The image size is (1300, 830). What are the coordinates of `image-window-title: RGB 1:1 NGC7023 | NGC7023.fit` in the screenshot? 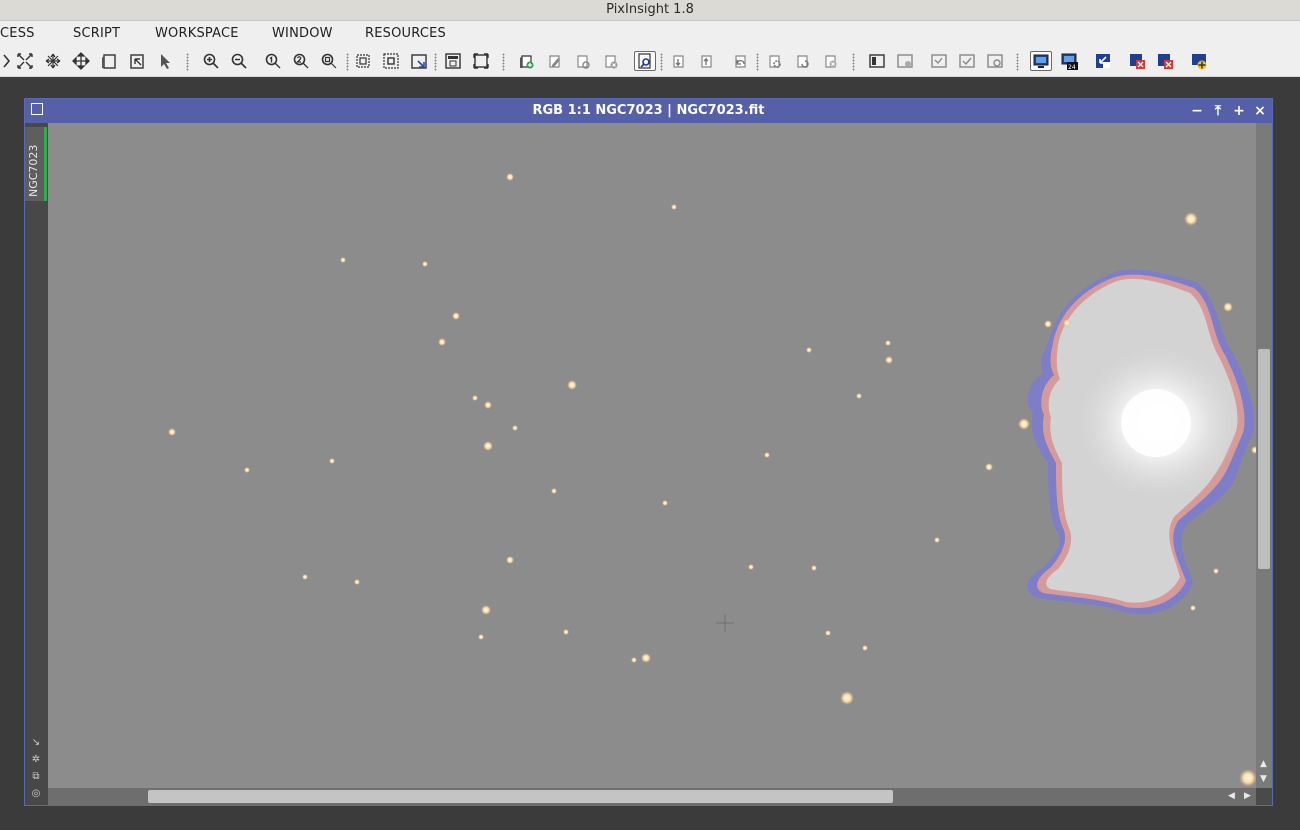 It's located at (648, 110).